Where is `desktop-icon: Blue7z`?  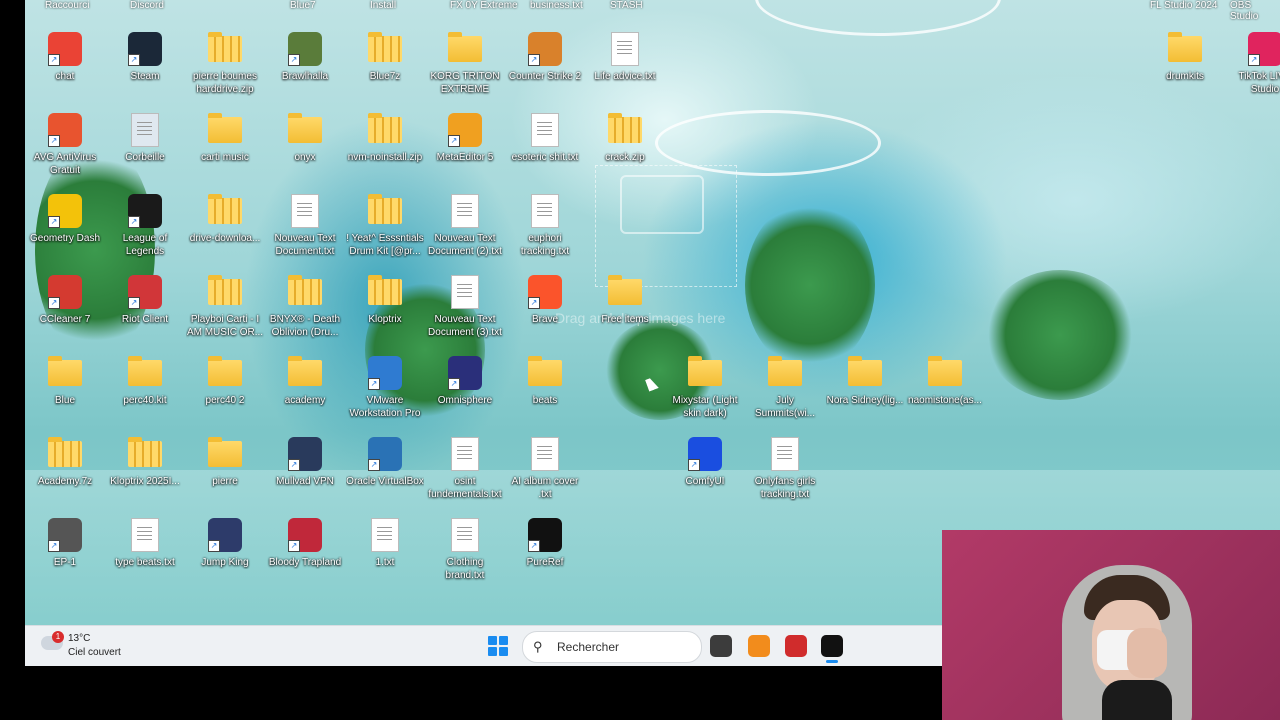
desktop-icon: Blue7z is located at coordinates (385, 57).